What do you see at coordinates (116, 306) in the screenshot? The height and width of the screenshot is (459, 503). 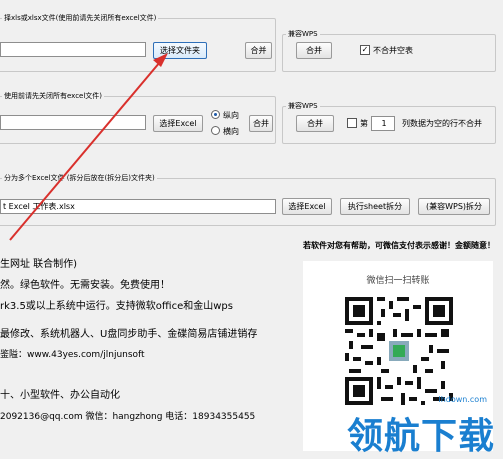 I see `info-line: rk3.5或以上系统中运行。支持微软office和金山wps` at bounding box center [116, 306].